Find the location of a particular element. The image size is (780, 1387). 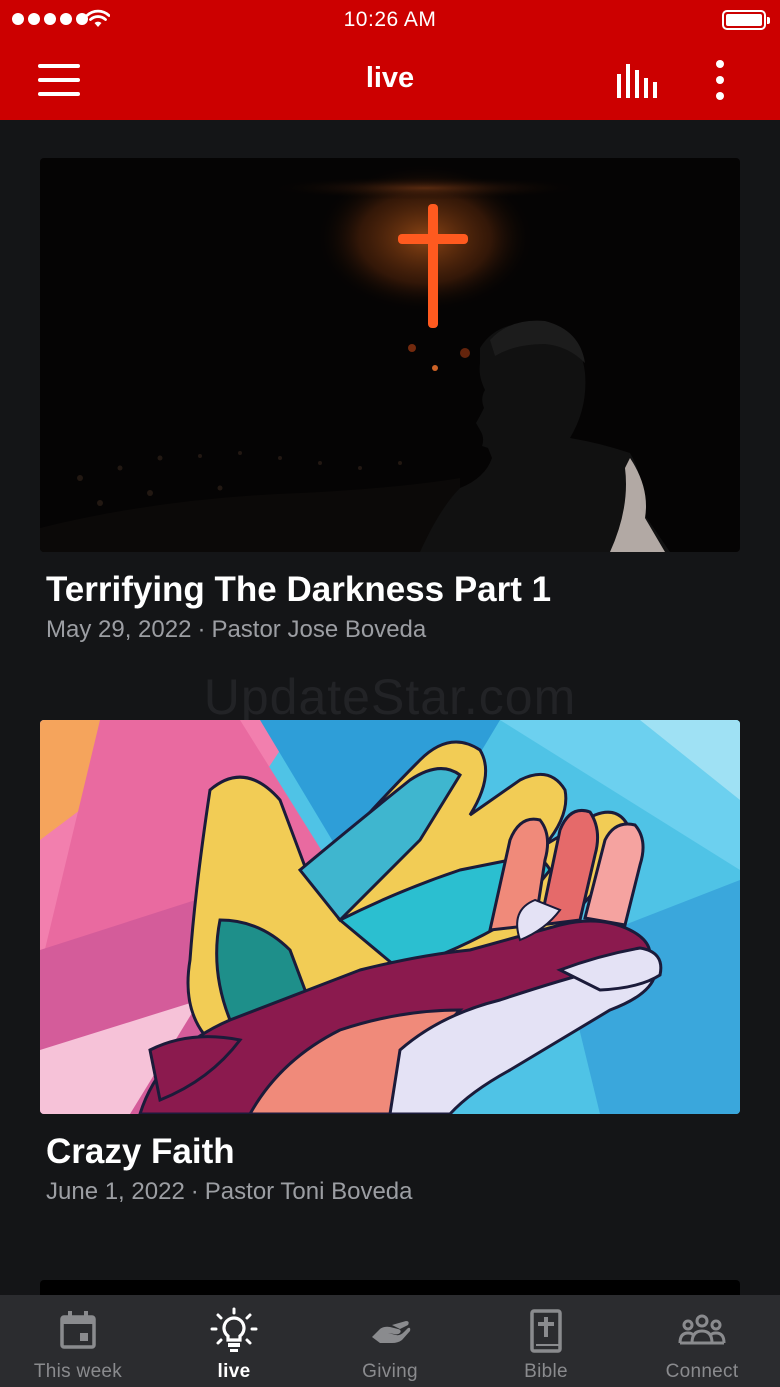

calendar-icon is located at coordinates (78, 1330).